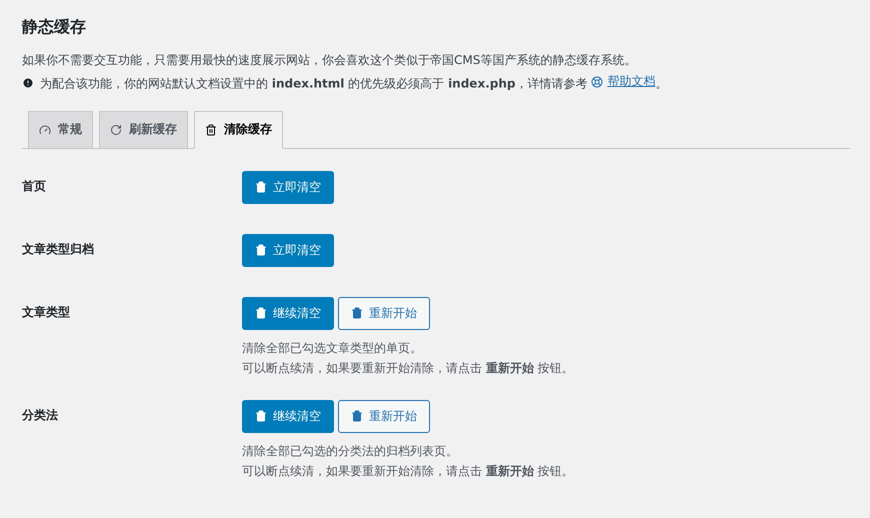 The width and height of the screenshot is (870, 518). I want to click on refresh-icon, so click(116, 130).